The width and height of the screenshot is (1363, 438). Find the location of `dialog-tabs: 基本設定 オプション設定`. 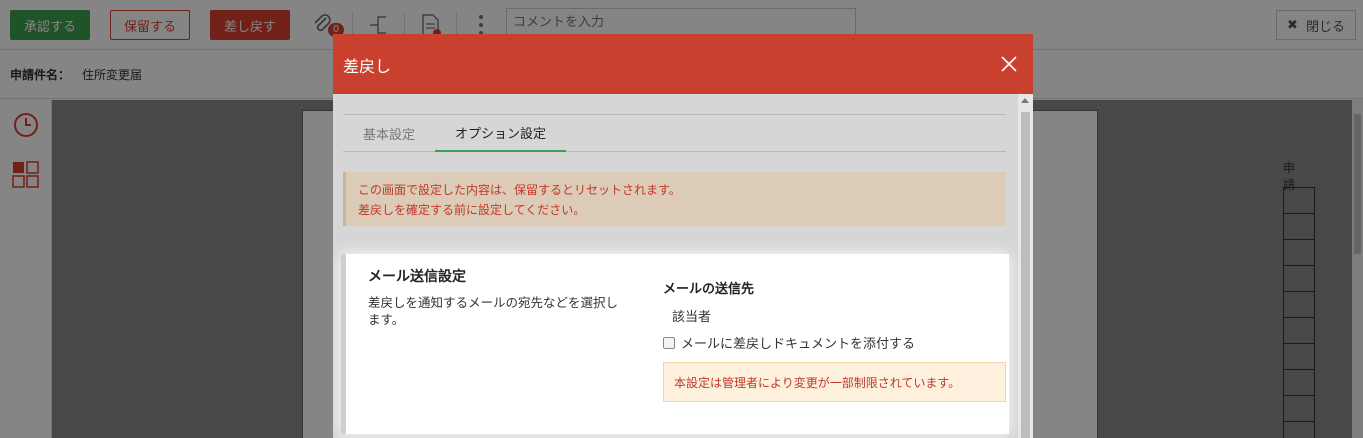

dialog-tabs: 基本設定 オプション設定 is located at coordinates (674, 133).